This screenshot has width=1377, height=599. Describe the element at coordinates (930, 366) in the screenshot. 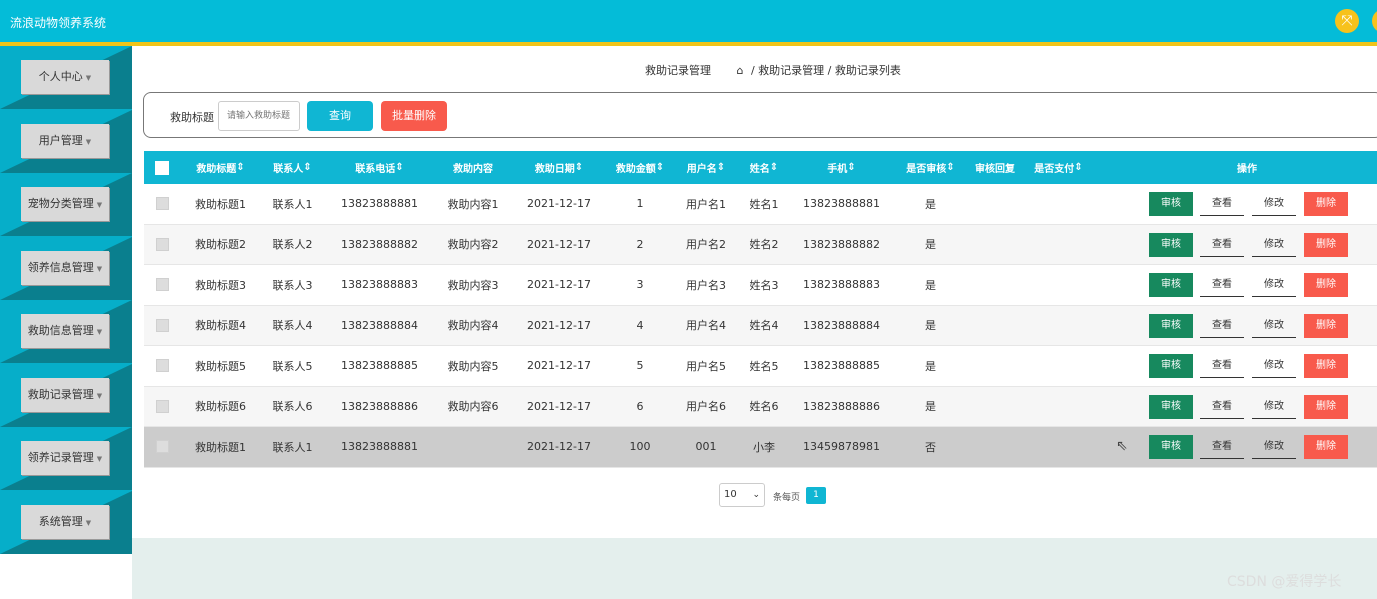

I see `cell-approved: 是` at that location.